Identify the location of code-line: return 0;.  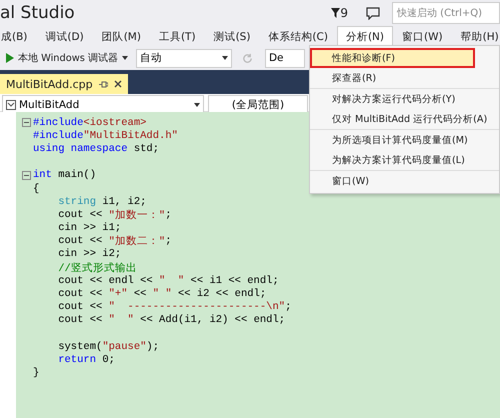
(86, 360).